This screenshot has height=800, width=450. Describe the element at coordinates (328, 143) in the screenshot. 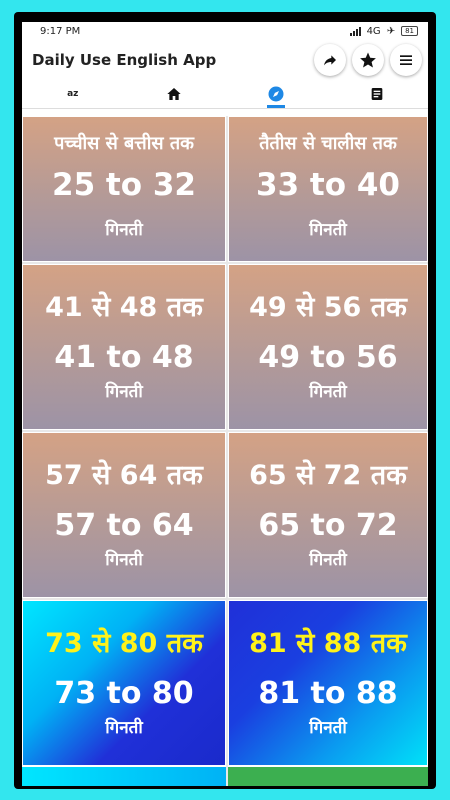

I see `card-title: तैतीस से चालीस तक` at that location.